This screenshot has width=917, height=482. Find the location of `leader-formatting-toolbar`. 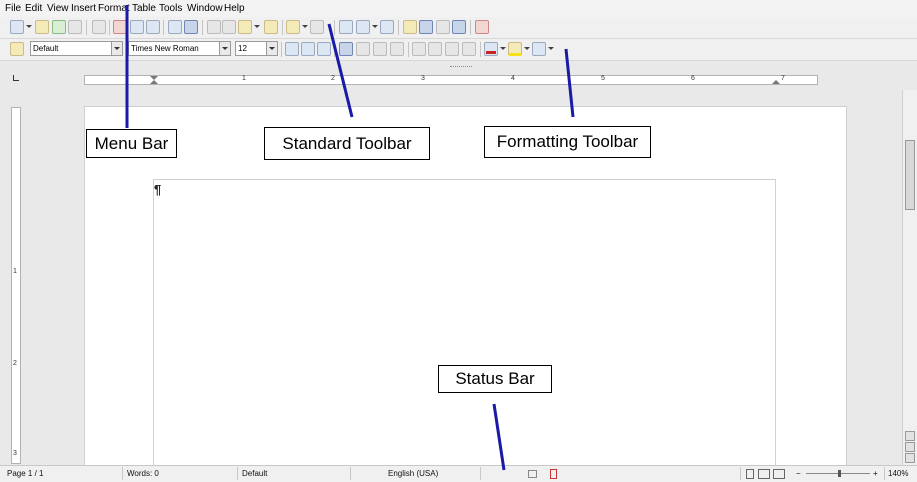

leader-formatting-toolbar is located at coordinates (569, 83).